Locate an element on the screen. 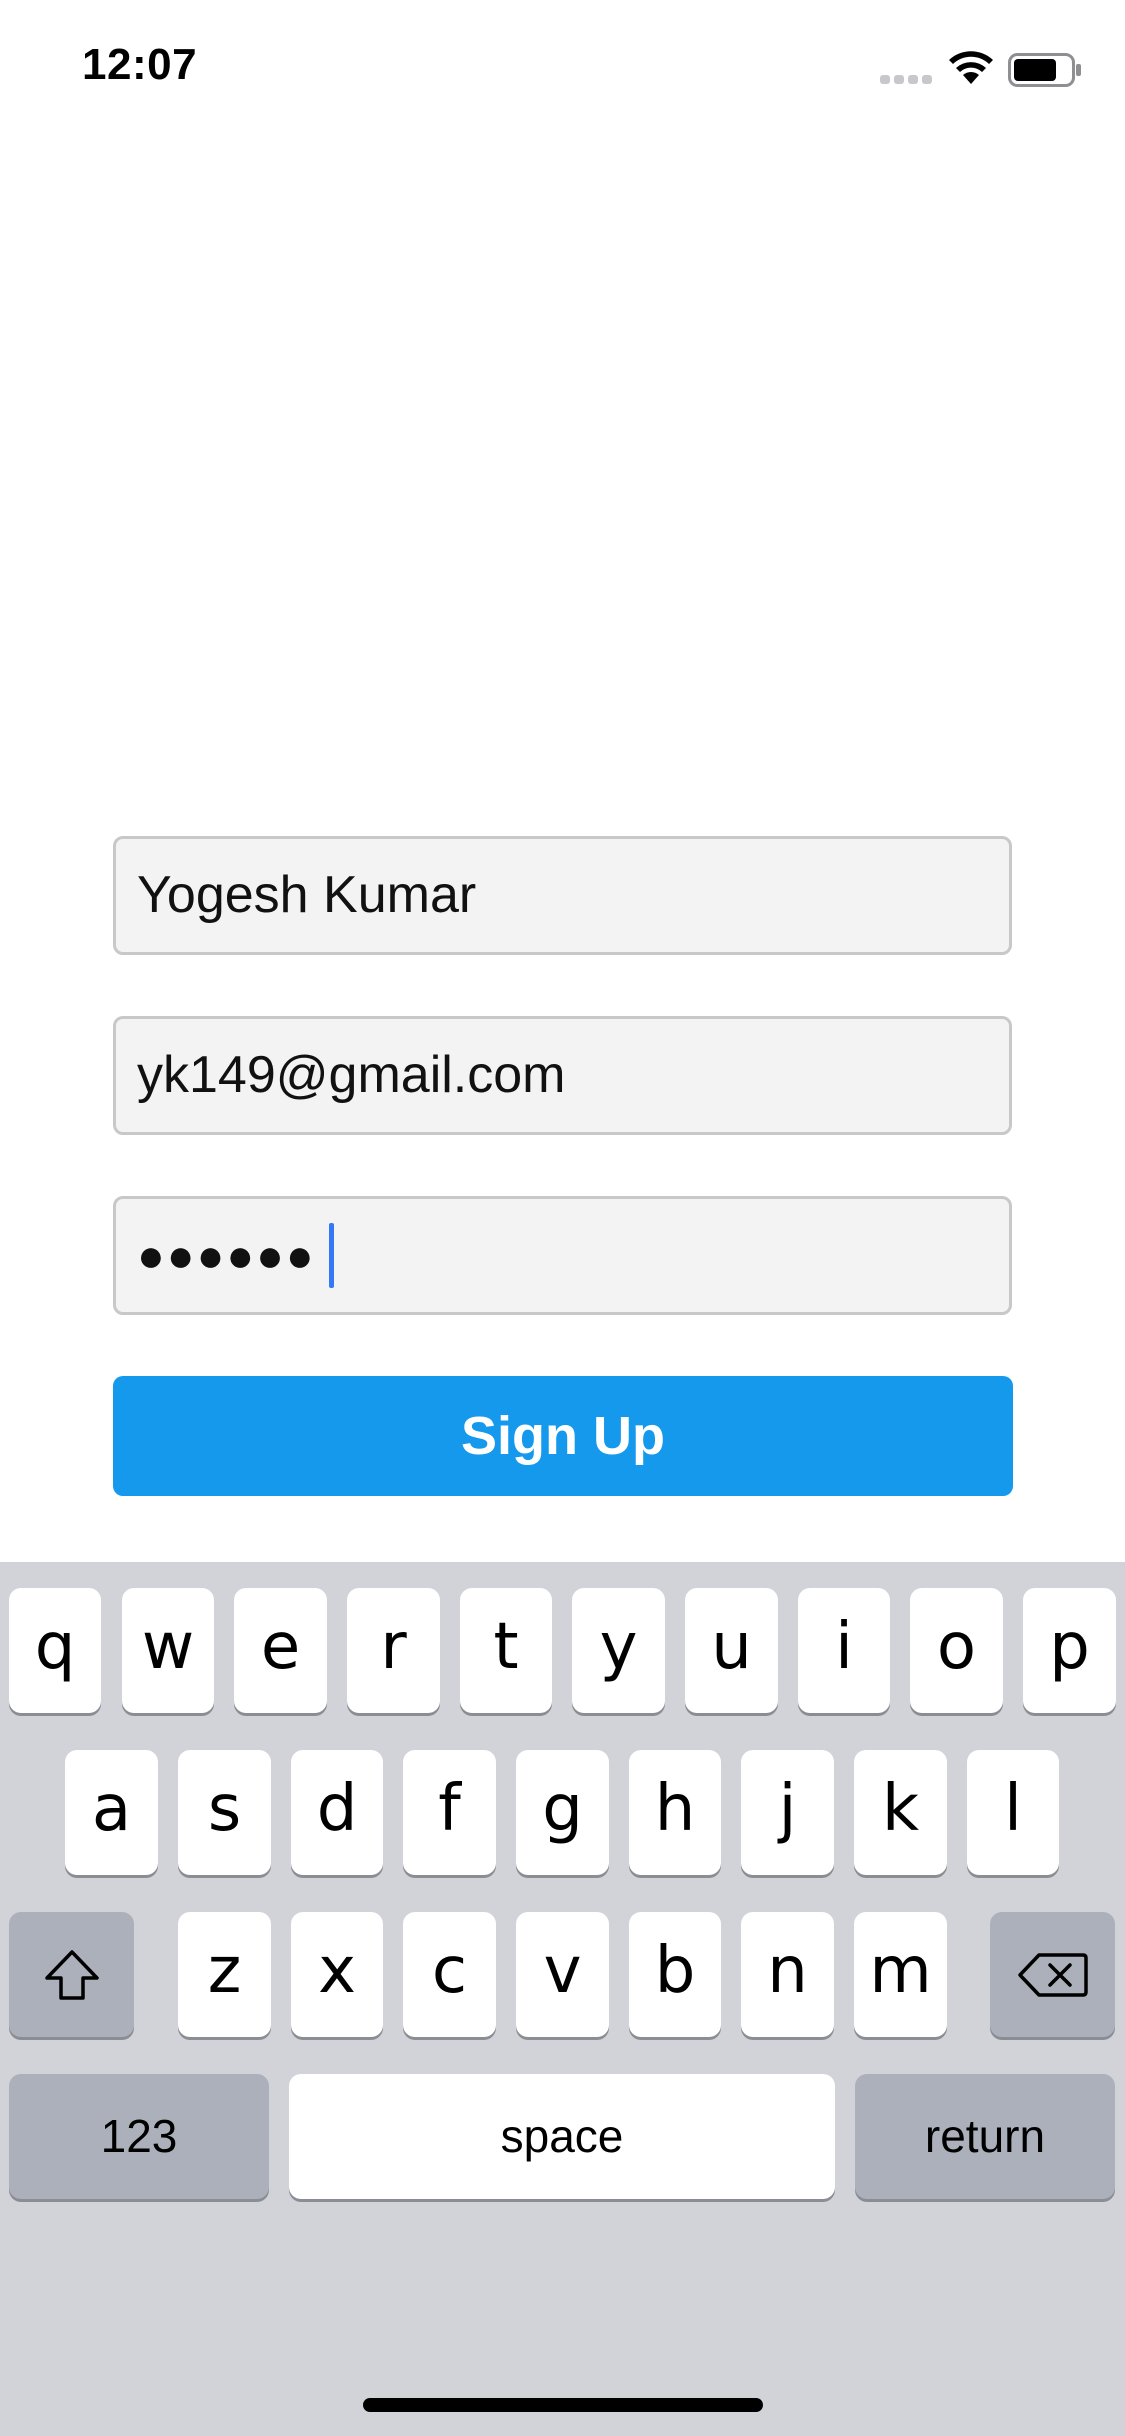 The image size is (1125, 2436). wifi-icon is located at coordinates (971, 67).